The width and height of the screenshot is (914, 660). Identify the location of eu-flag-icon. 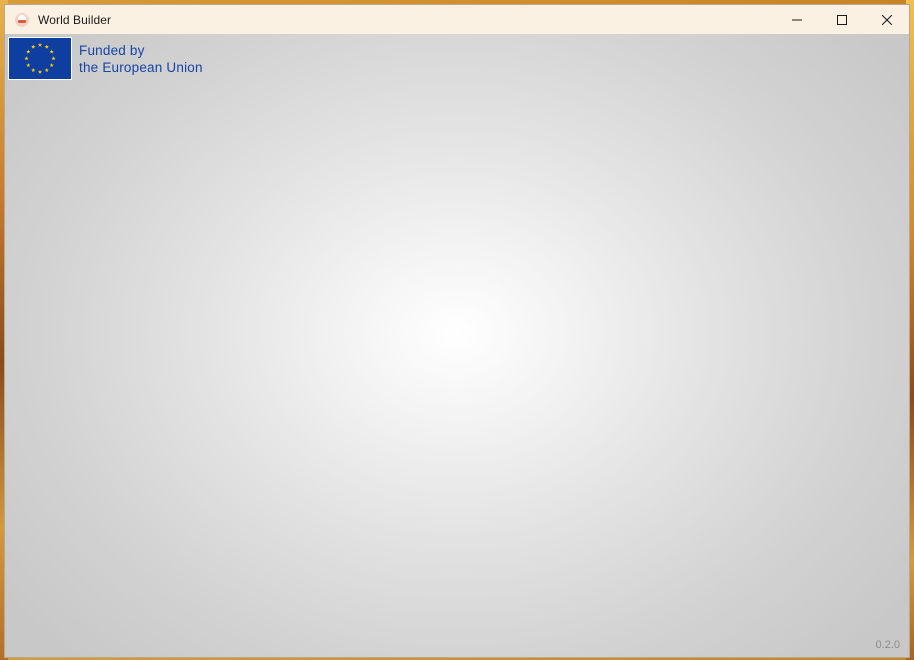
(40, 58).